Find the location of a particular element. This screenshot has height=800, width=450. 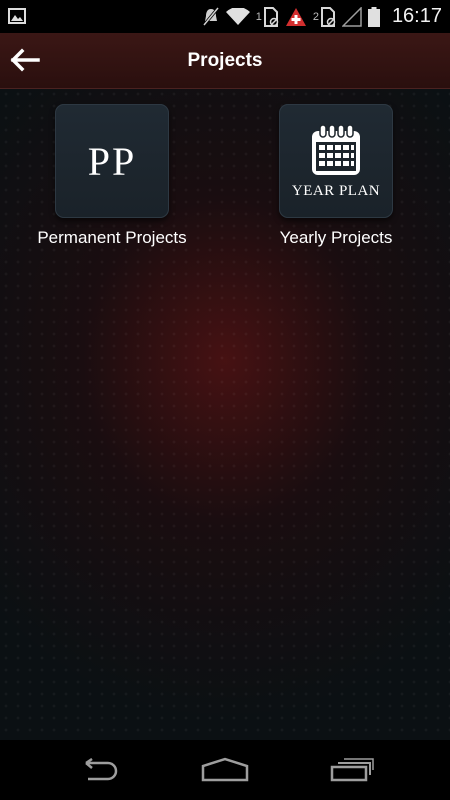

home-icon is located at coordinates (225, 769).